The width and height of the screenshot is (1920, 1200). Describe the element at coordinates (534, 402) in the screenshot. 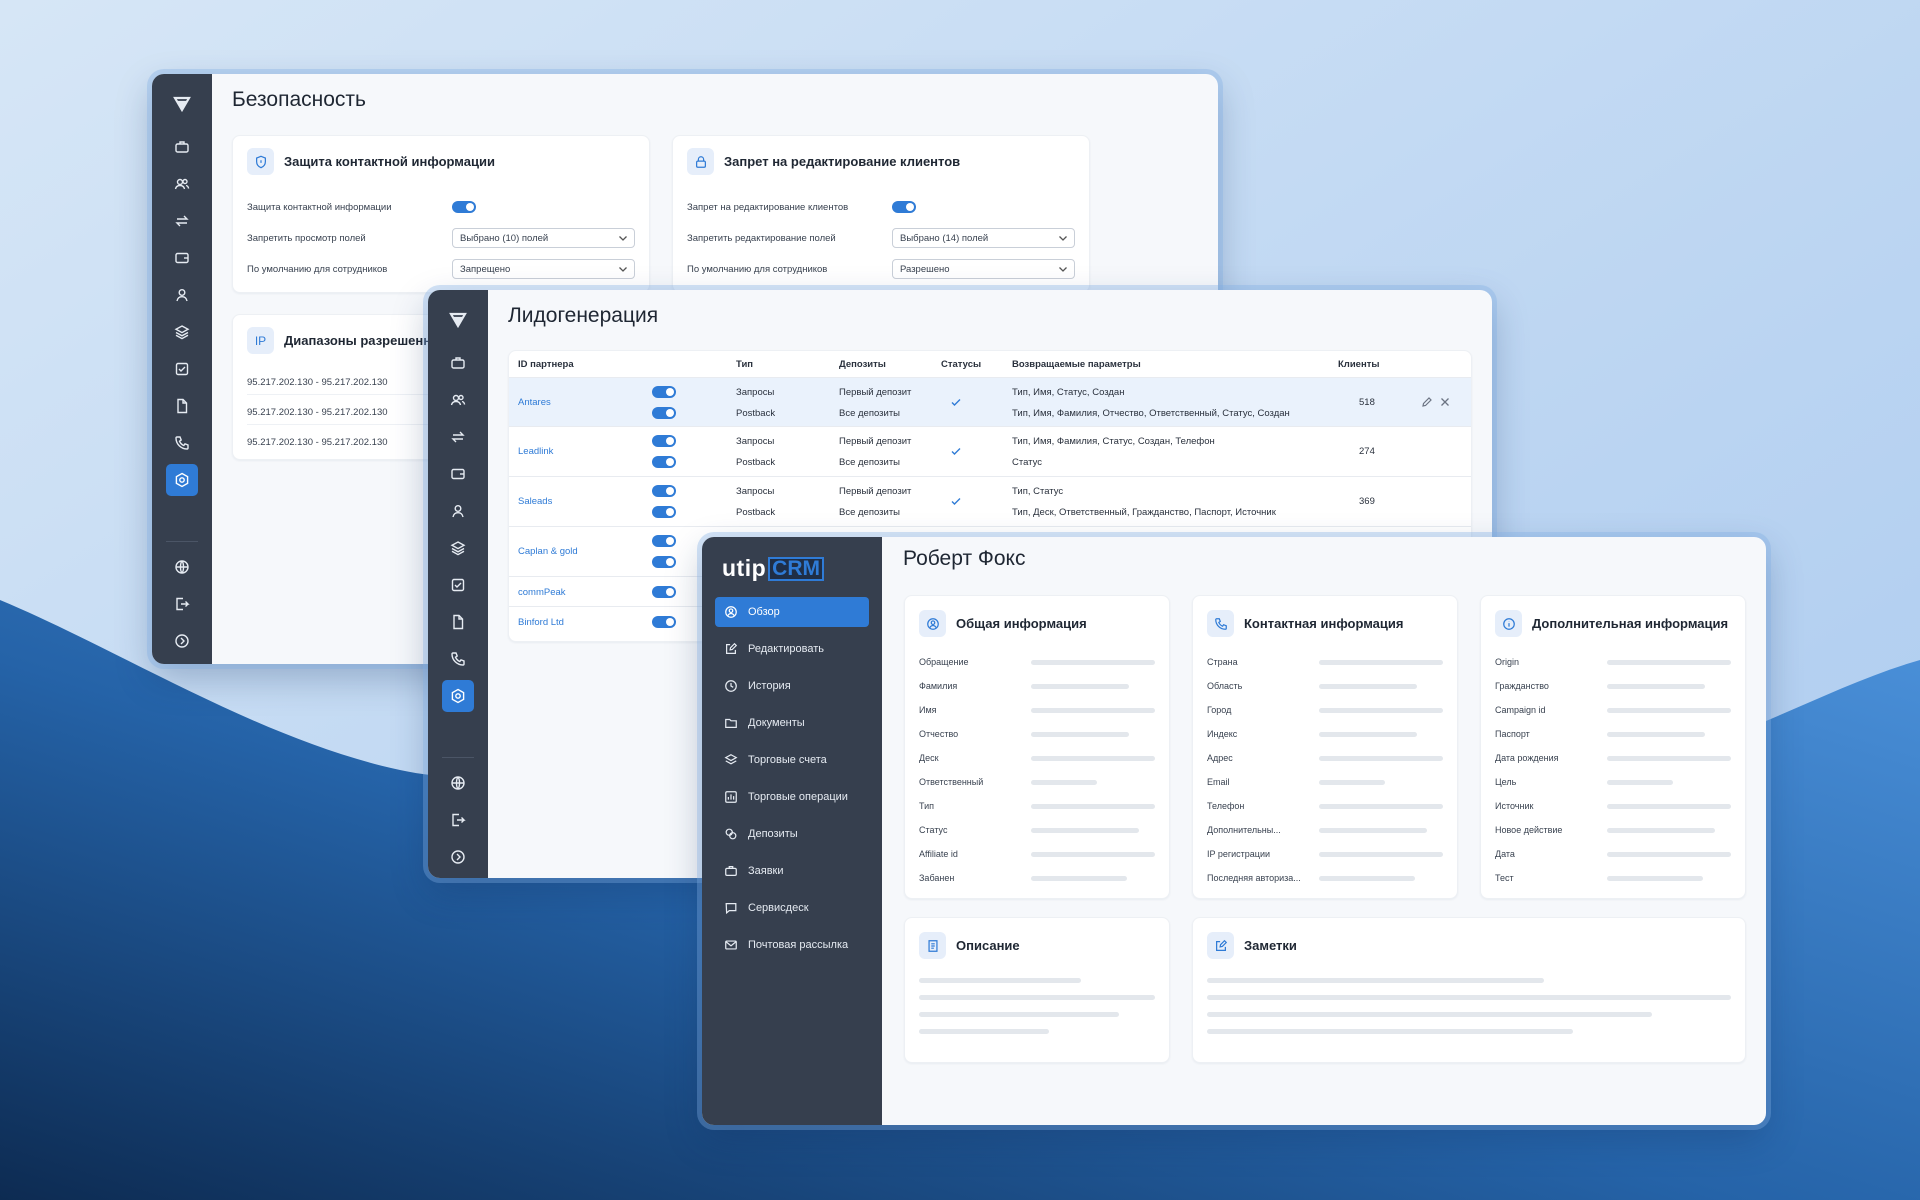

I see `partner-link: Antares` at that location.